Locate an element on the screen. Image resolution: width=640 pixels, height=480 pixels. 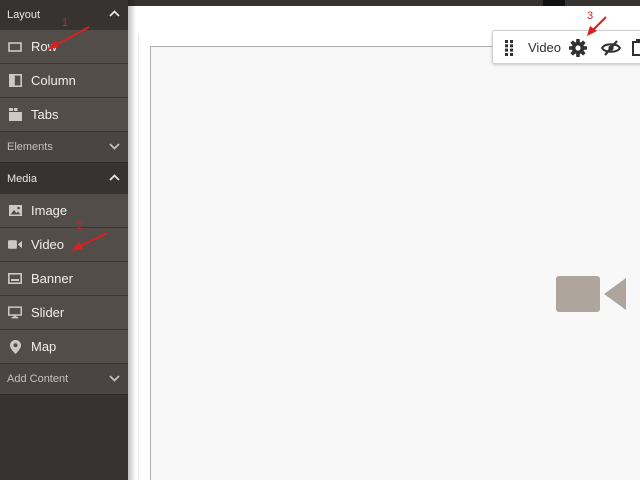
sidebar-item-column: Column is located at coordinates (64, 81).